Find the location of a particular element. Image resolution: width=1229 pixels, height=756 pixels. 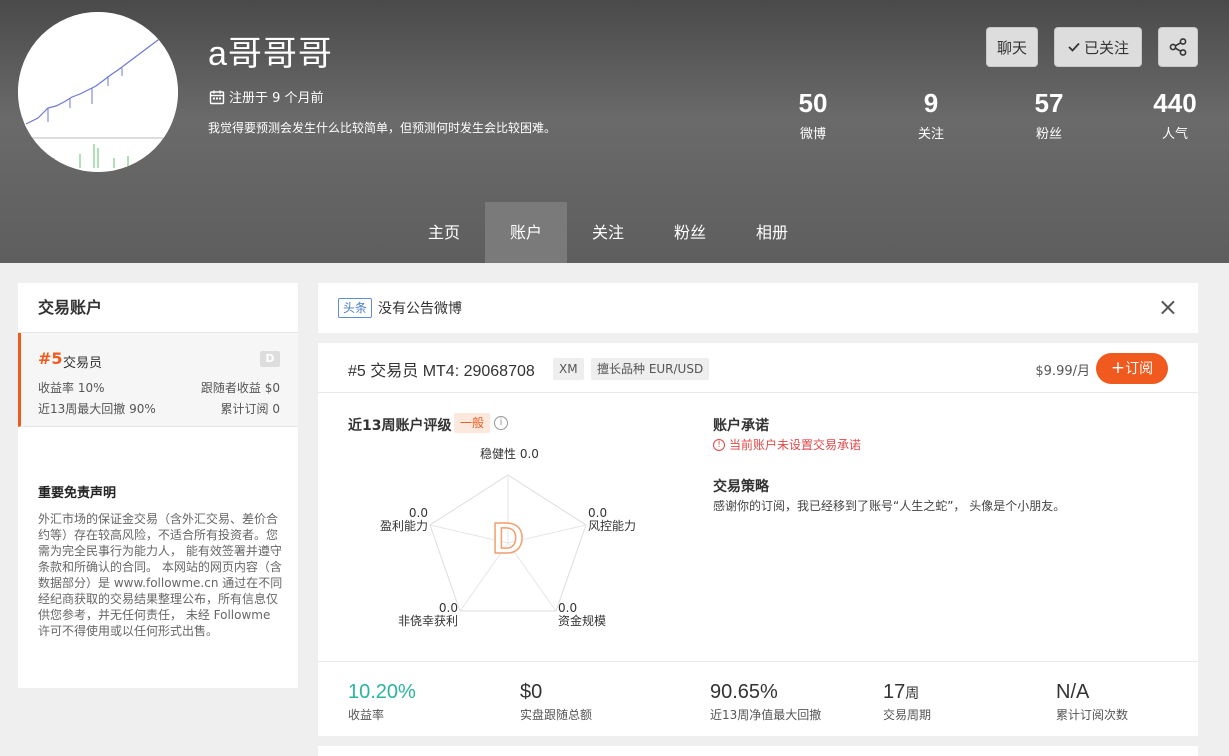

tab-album: 相册 is located at coordinates (772, 232).